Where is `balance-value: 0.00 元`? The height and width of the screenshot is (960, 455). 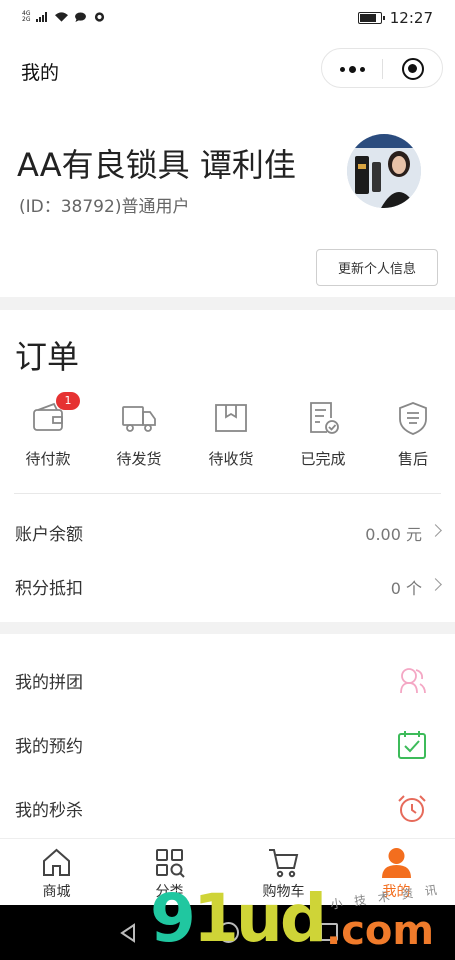
balance-value: 0.00 元 is located at coordinates (393, 534).